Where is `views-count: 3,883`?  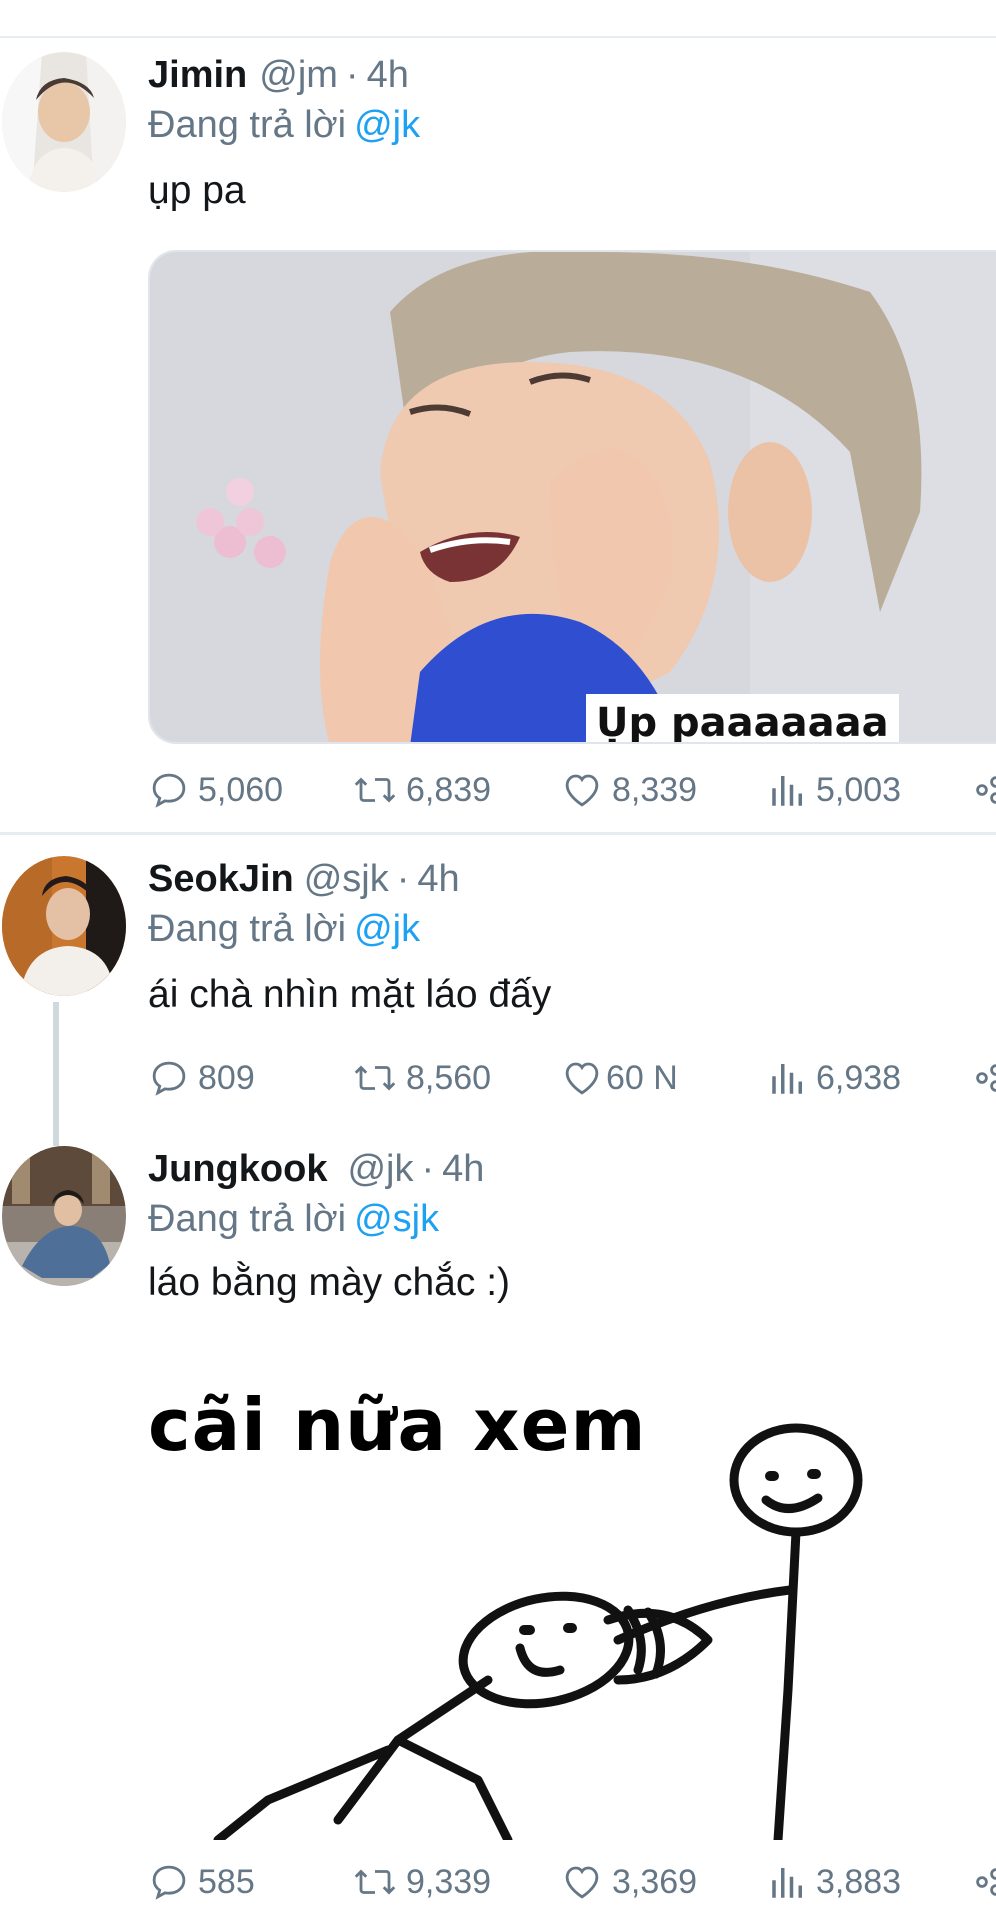 views-count: 3,883 is located at coordinates (859, 1882).